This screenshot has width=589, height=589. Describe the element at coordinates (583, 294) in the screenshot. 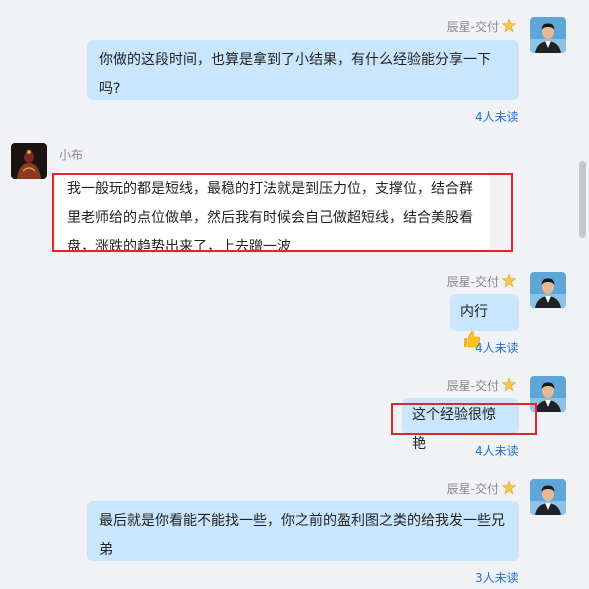

I see `scrollbar` at that location.